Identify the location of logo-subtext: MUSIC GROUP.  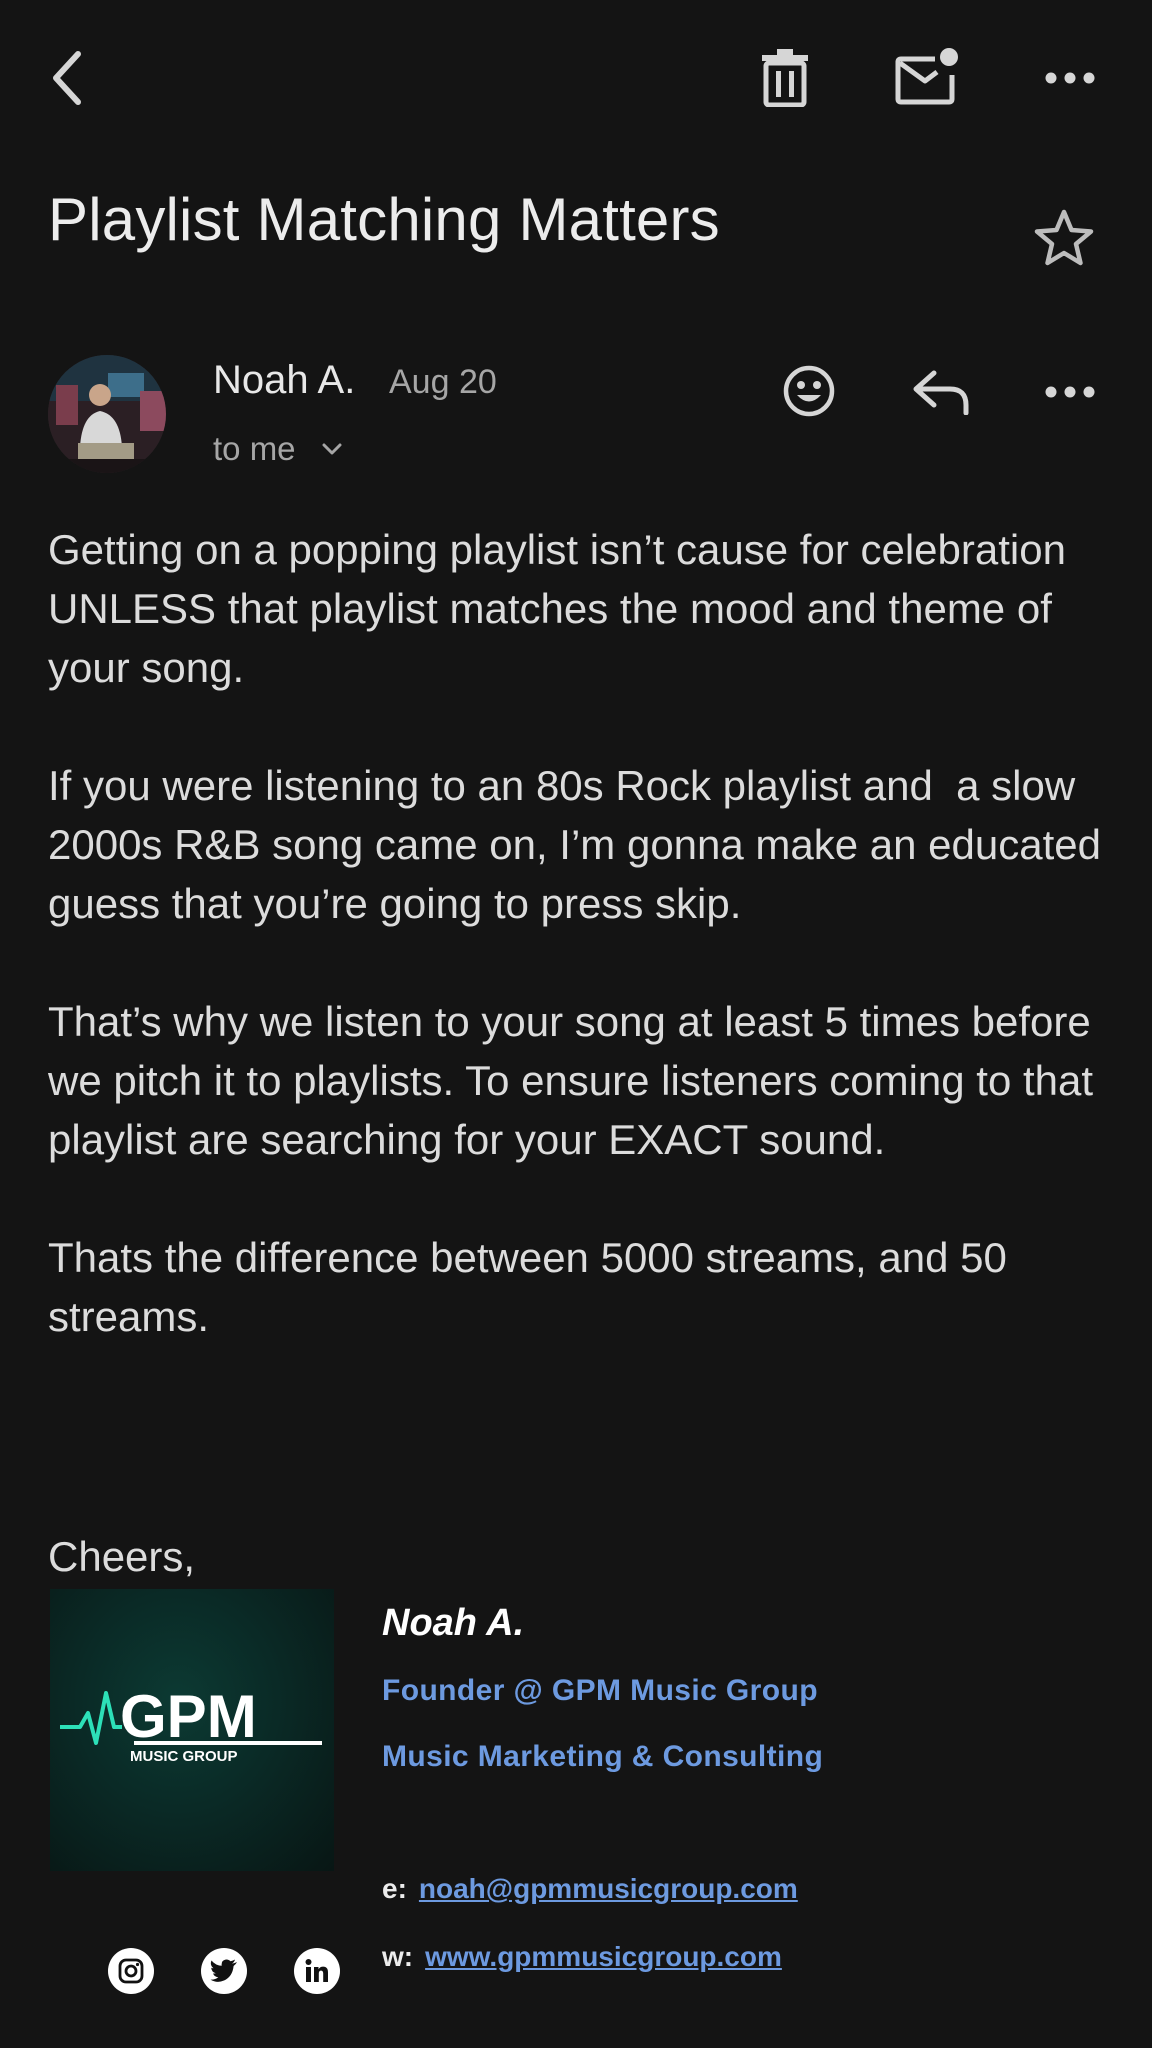
(184, 1756).